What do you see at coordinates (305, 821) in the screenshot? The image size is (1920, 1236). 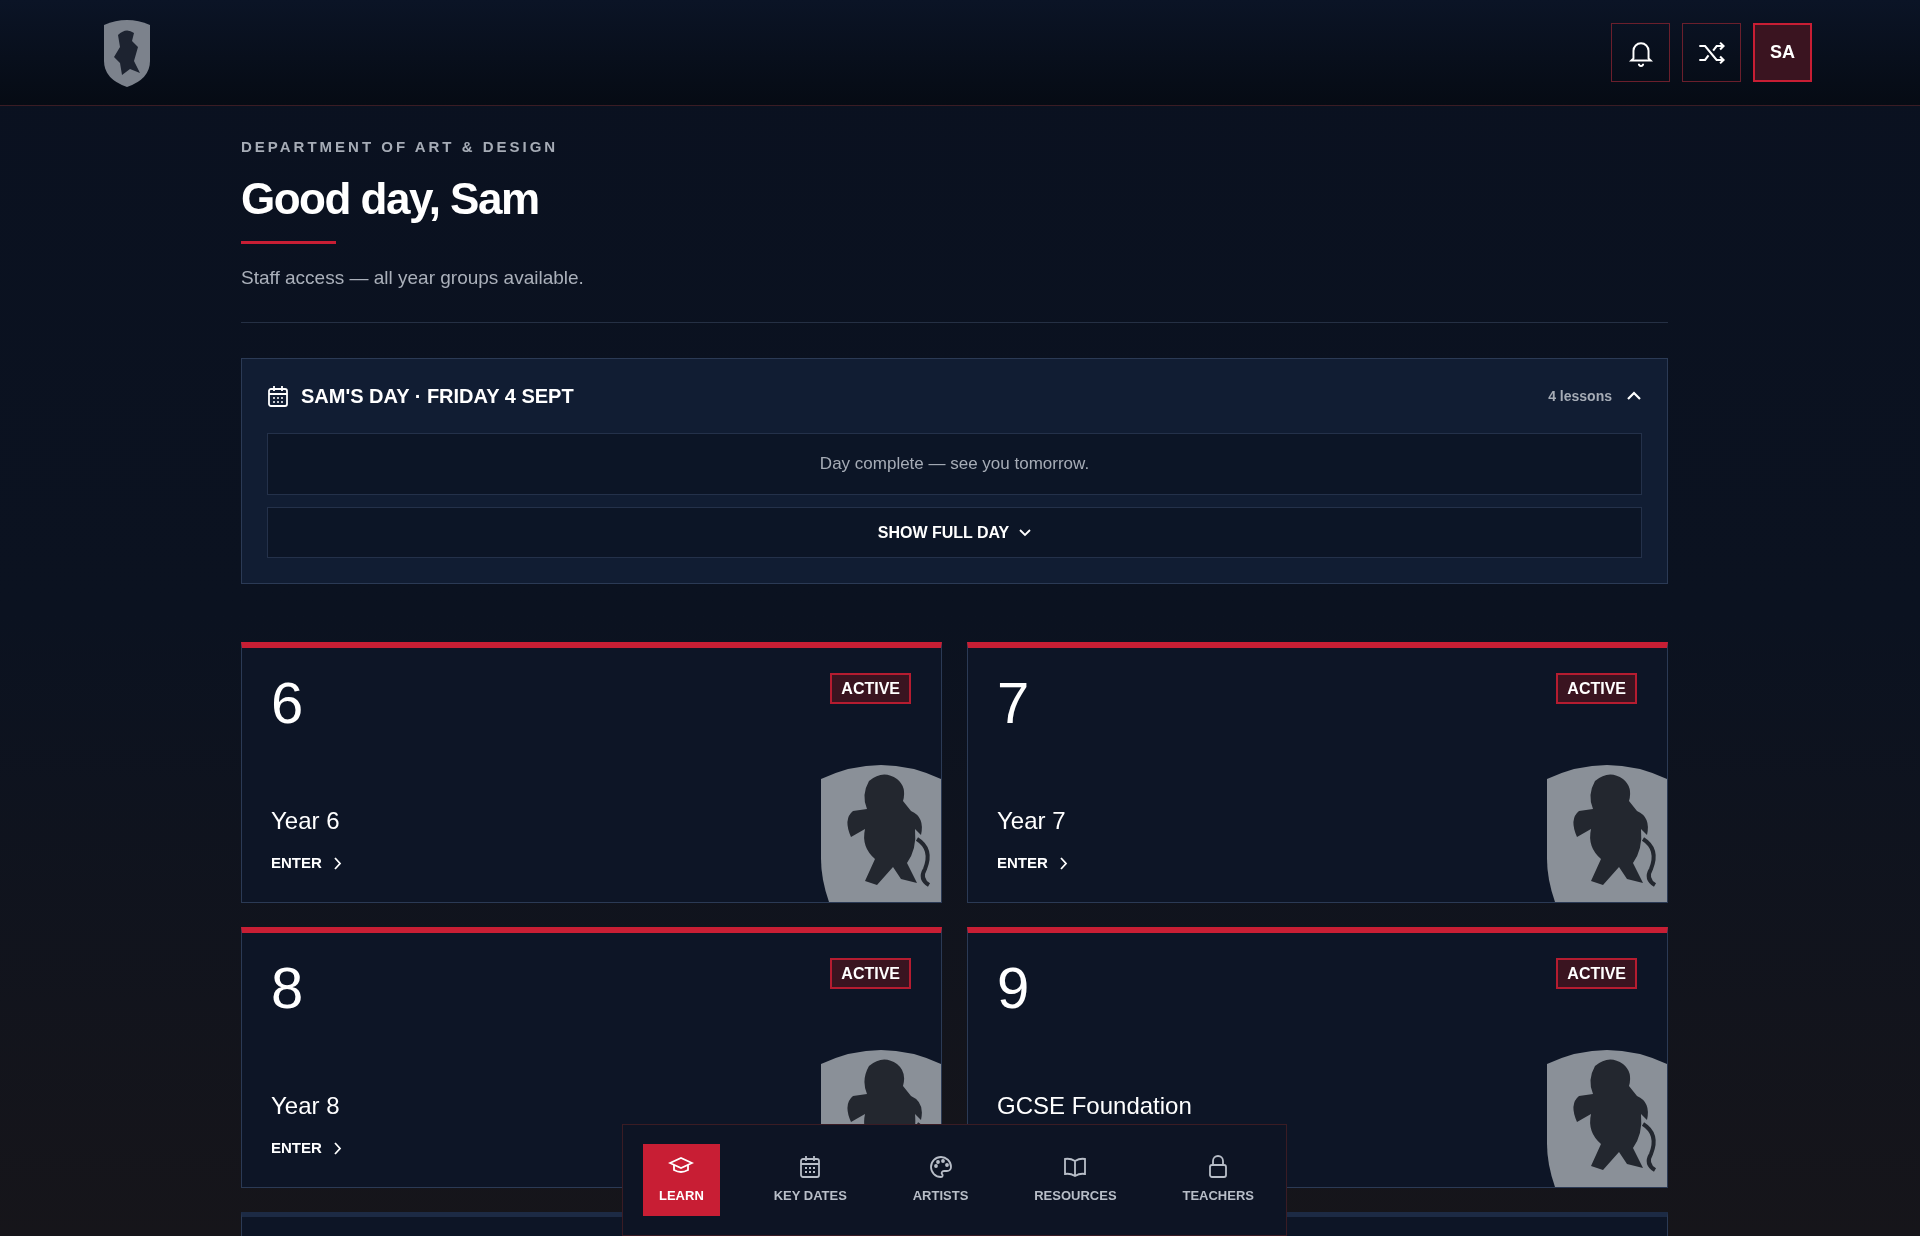 I see `year-title: Year 6` at bounding box center [305, 821].